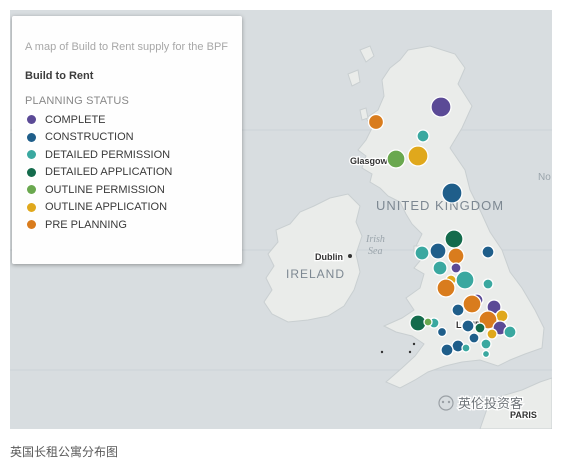  What do you see at coordinates (127, 225) in the screenshot?
I see `legend-item: PRE PLANNING` at bounding box center [127, 225].